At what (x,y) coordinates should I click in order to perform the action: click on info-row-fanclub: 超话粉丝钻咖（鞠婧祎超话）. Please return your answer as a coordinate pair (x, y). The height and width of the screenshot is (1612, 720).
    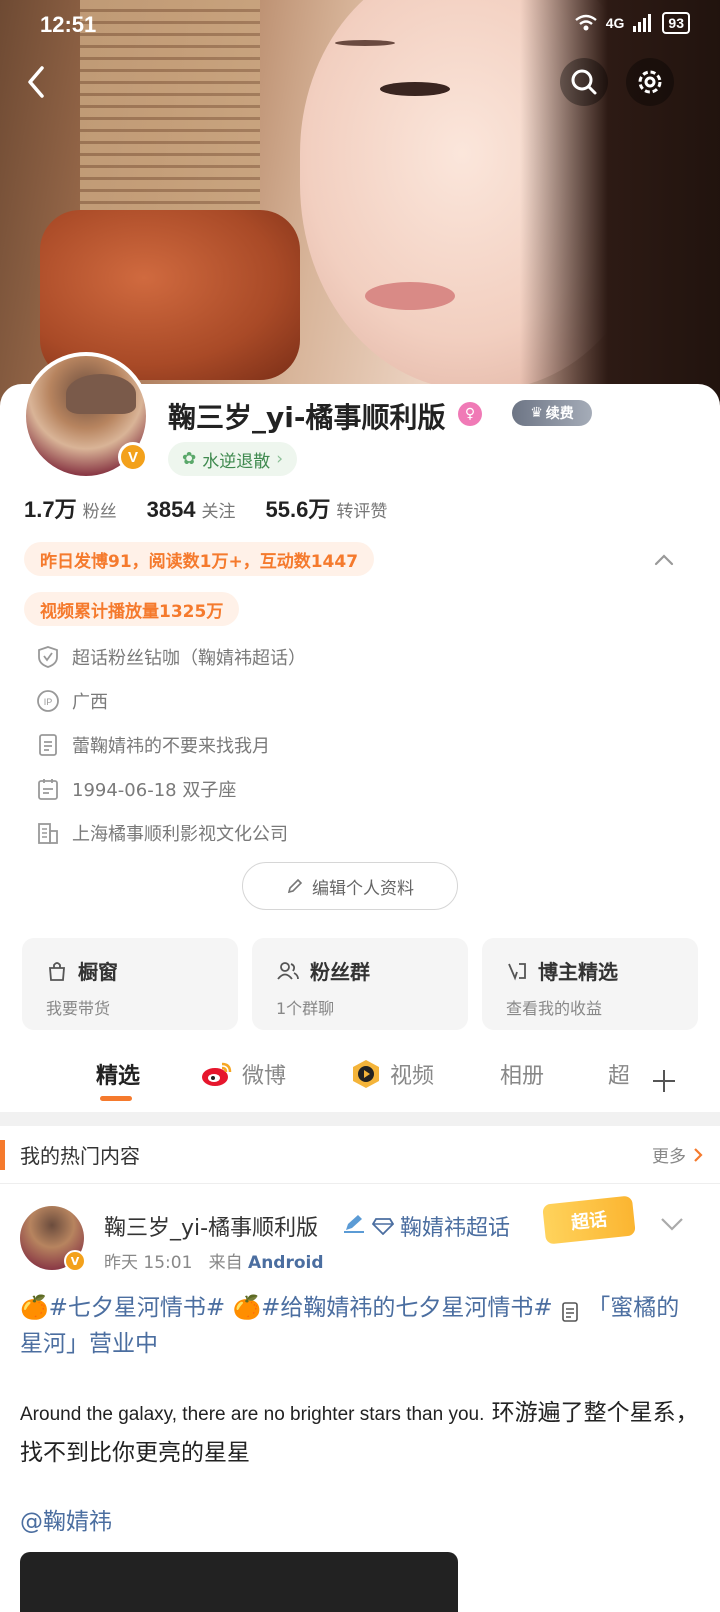
    Looking at the image, I should click on (171, 657).